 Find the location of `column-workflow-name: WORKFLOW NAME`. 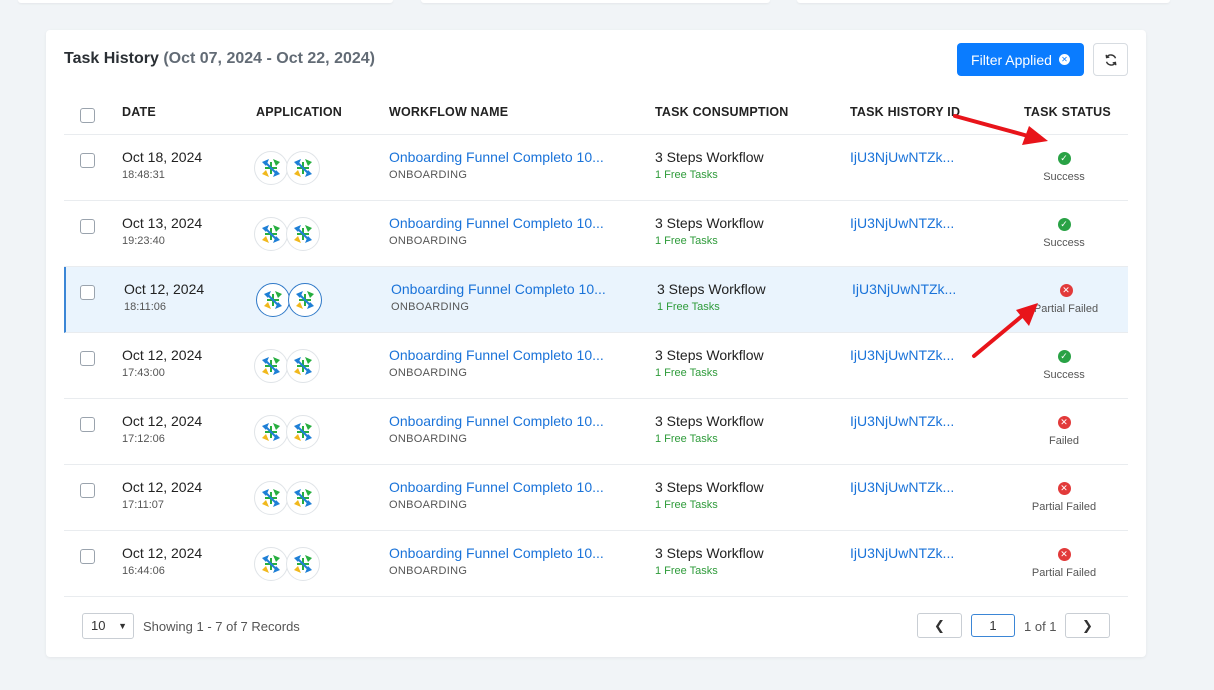

column-workflow-name: WORKFLOW NAME is located at coordinates (448, 112).